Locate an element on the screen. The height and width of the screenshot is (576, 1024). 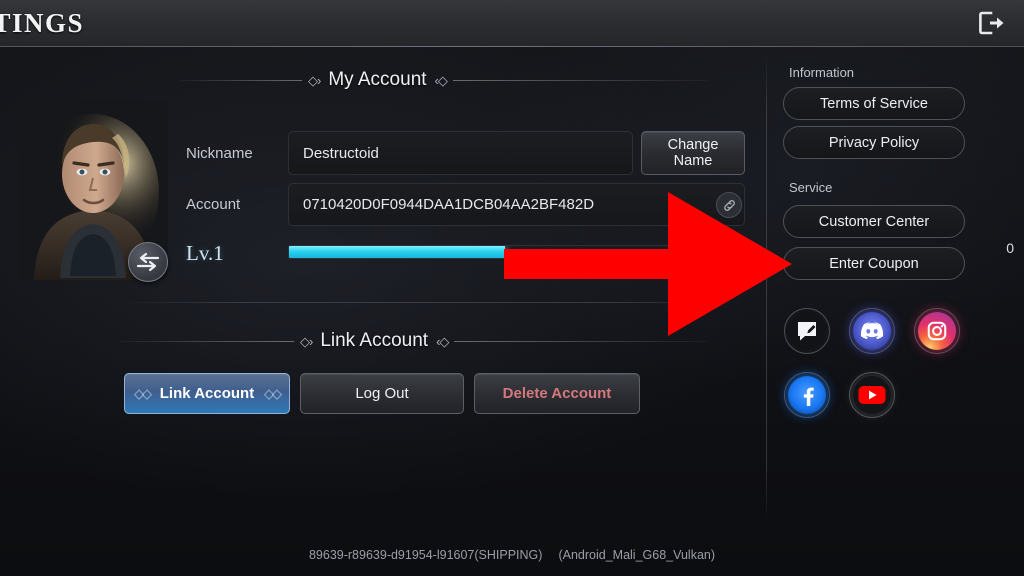
section-header-link-account: ◇› Link Account ‹◇ is located at coordinates (414, 341).